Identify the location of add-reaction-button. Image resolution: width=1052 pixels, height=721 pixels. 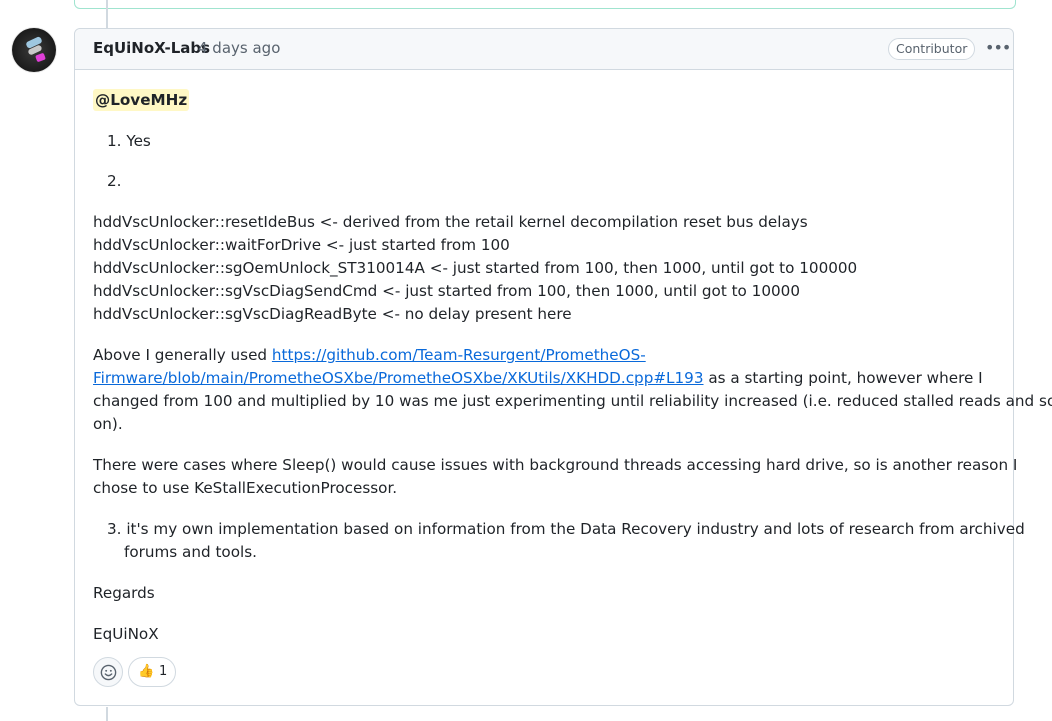
(108, 672).